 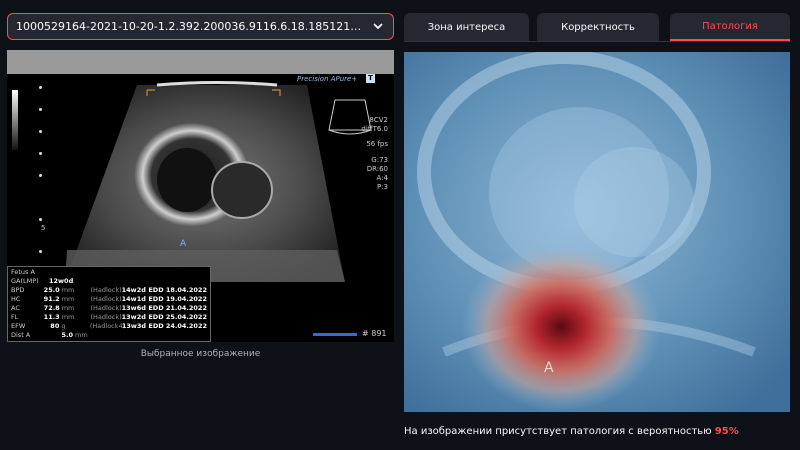 What do you see at coordinates (49, 335) in the screenshot?
I see `table-row: Dist A 5.0 mm` at bounding box center [49, 335].